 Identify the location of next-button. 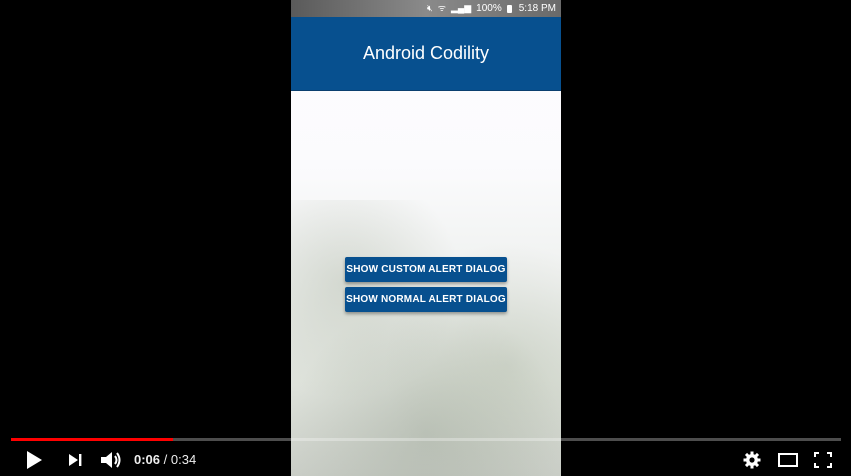
(75, 460).